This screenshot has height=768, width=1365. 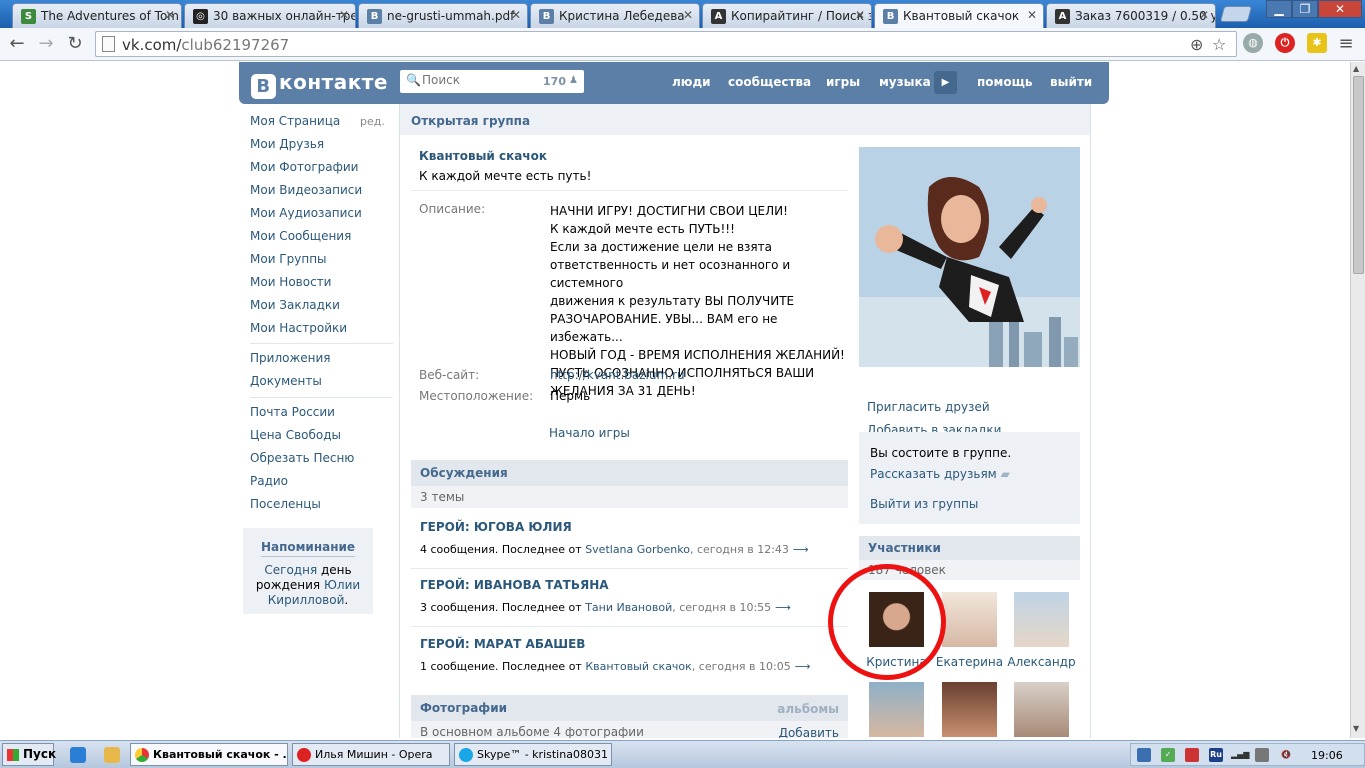 I want to click on browser-tab: ◎ 30 важных онлайн-тре ✕, so click(x=270, y=15).